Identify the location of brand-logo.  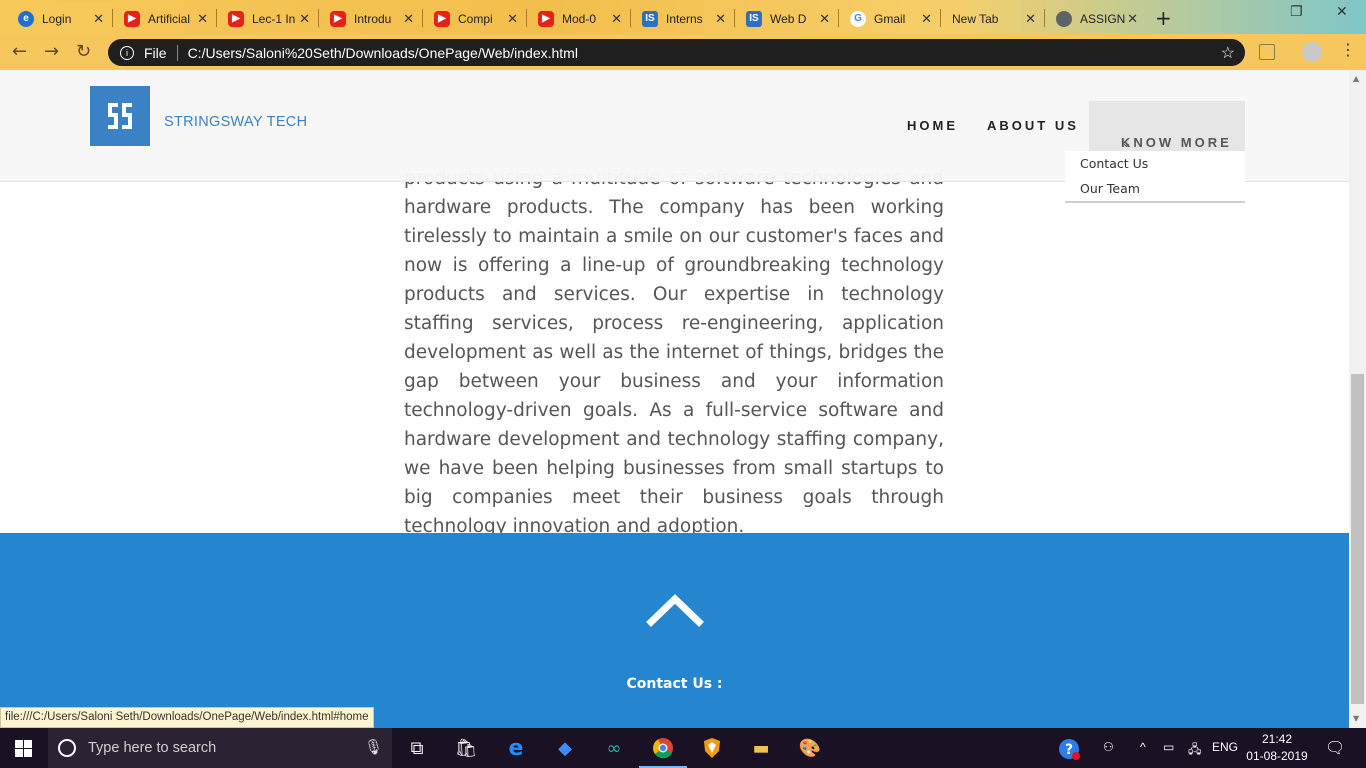
(120, 116).